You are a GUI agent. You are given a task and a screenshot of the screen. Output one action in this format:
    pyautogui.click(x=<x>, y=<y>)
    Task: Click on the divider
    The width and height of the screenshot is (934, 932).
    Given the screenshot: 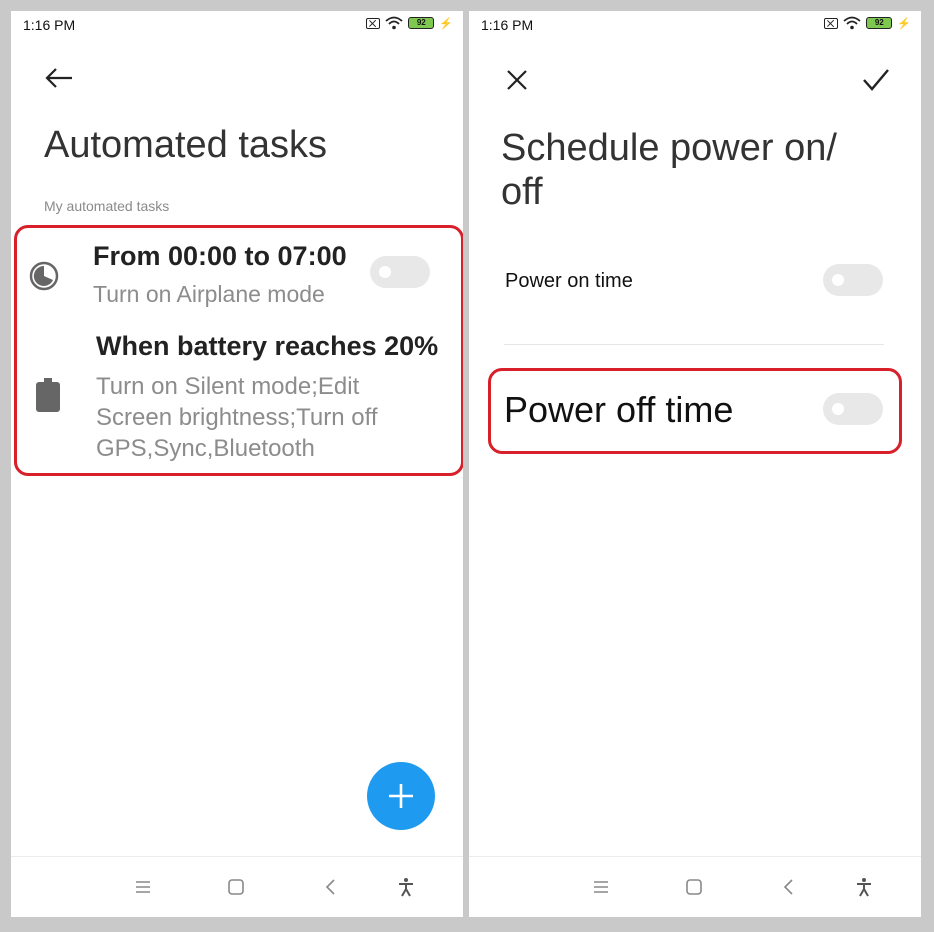 What is the action you would take?
    pyautogui.click(x=694, y=344)
    